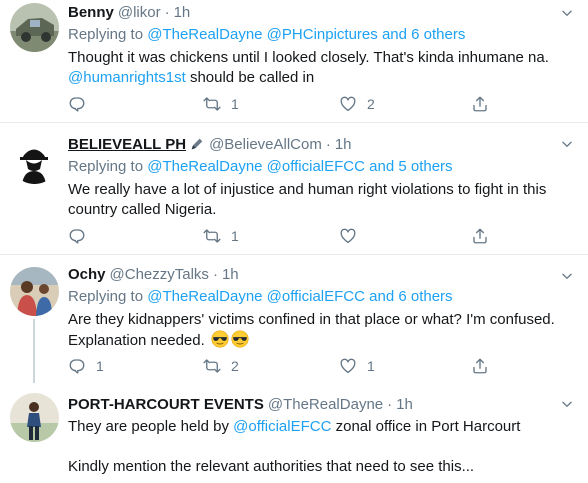 The height and width of the screenshot is (483, 588). I want to click on like-button, so click(348, 236).